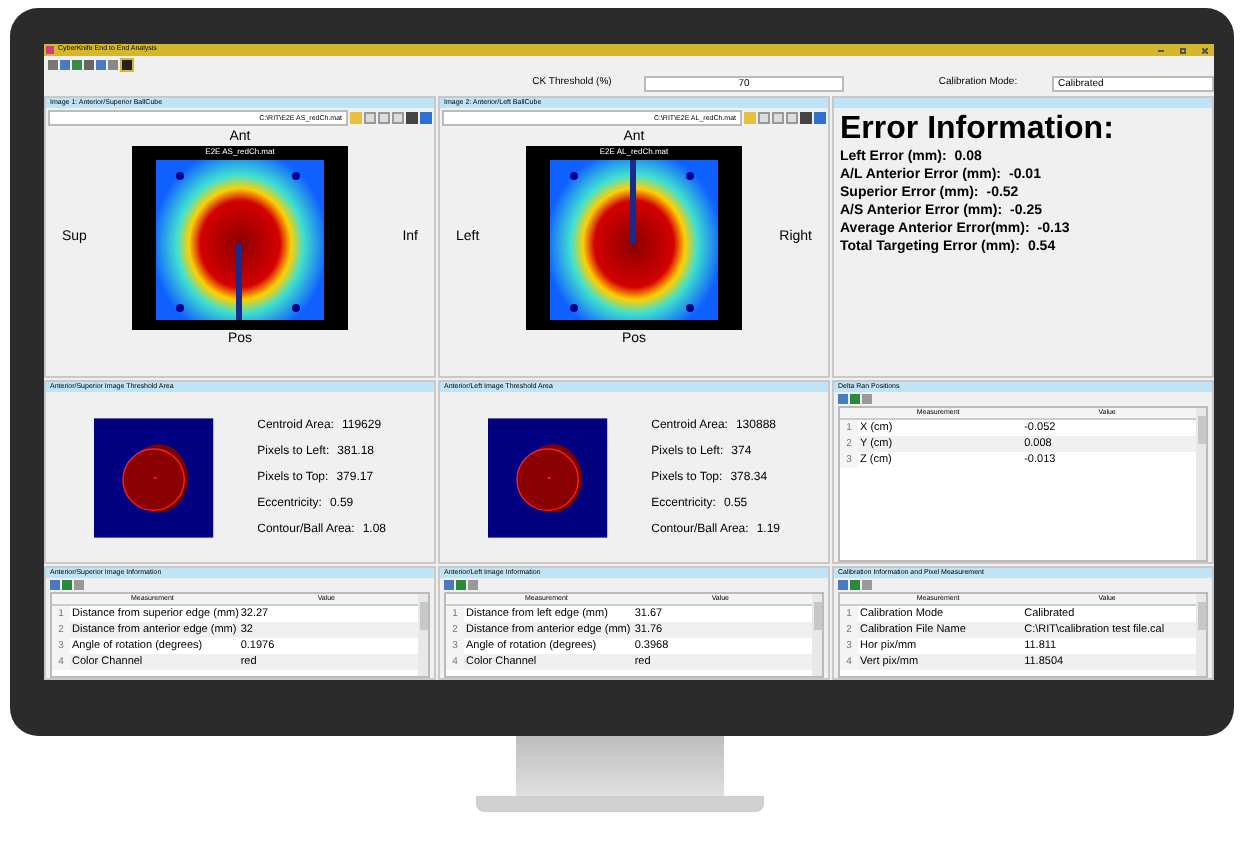  Describe the element at coordinates (1205, 50) in the screenshot. I see `close-icon` at that location.